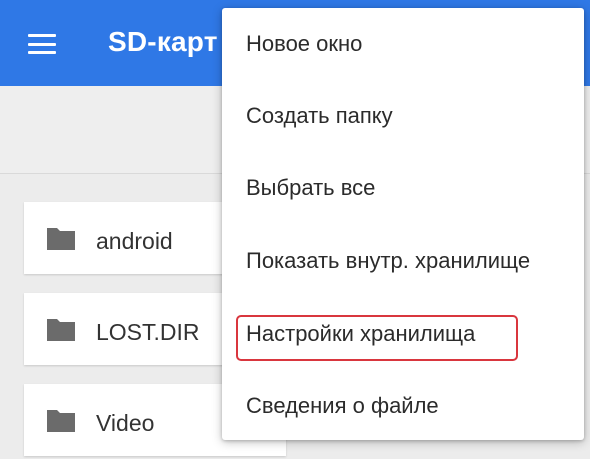 Image resolution: width=590 pixels, height=459 pixels. Describe the element at coordinates (163, 41) in the screenshot. I see `app-title: SD-карт` at that location.